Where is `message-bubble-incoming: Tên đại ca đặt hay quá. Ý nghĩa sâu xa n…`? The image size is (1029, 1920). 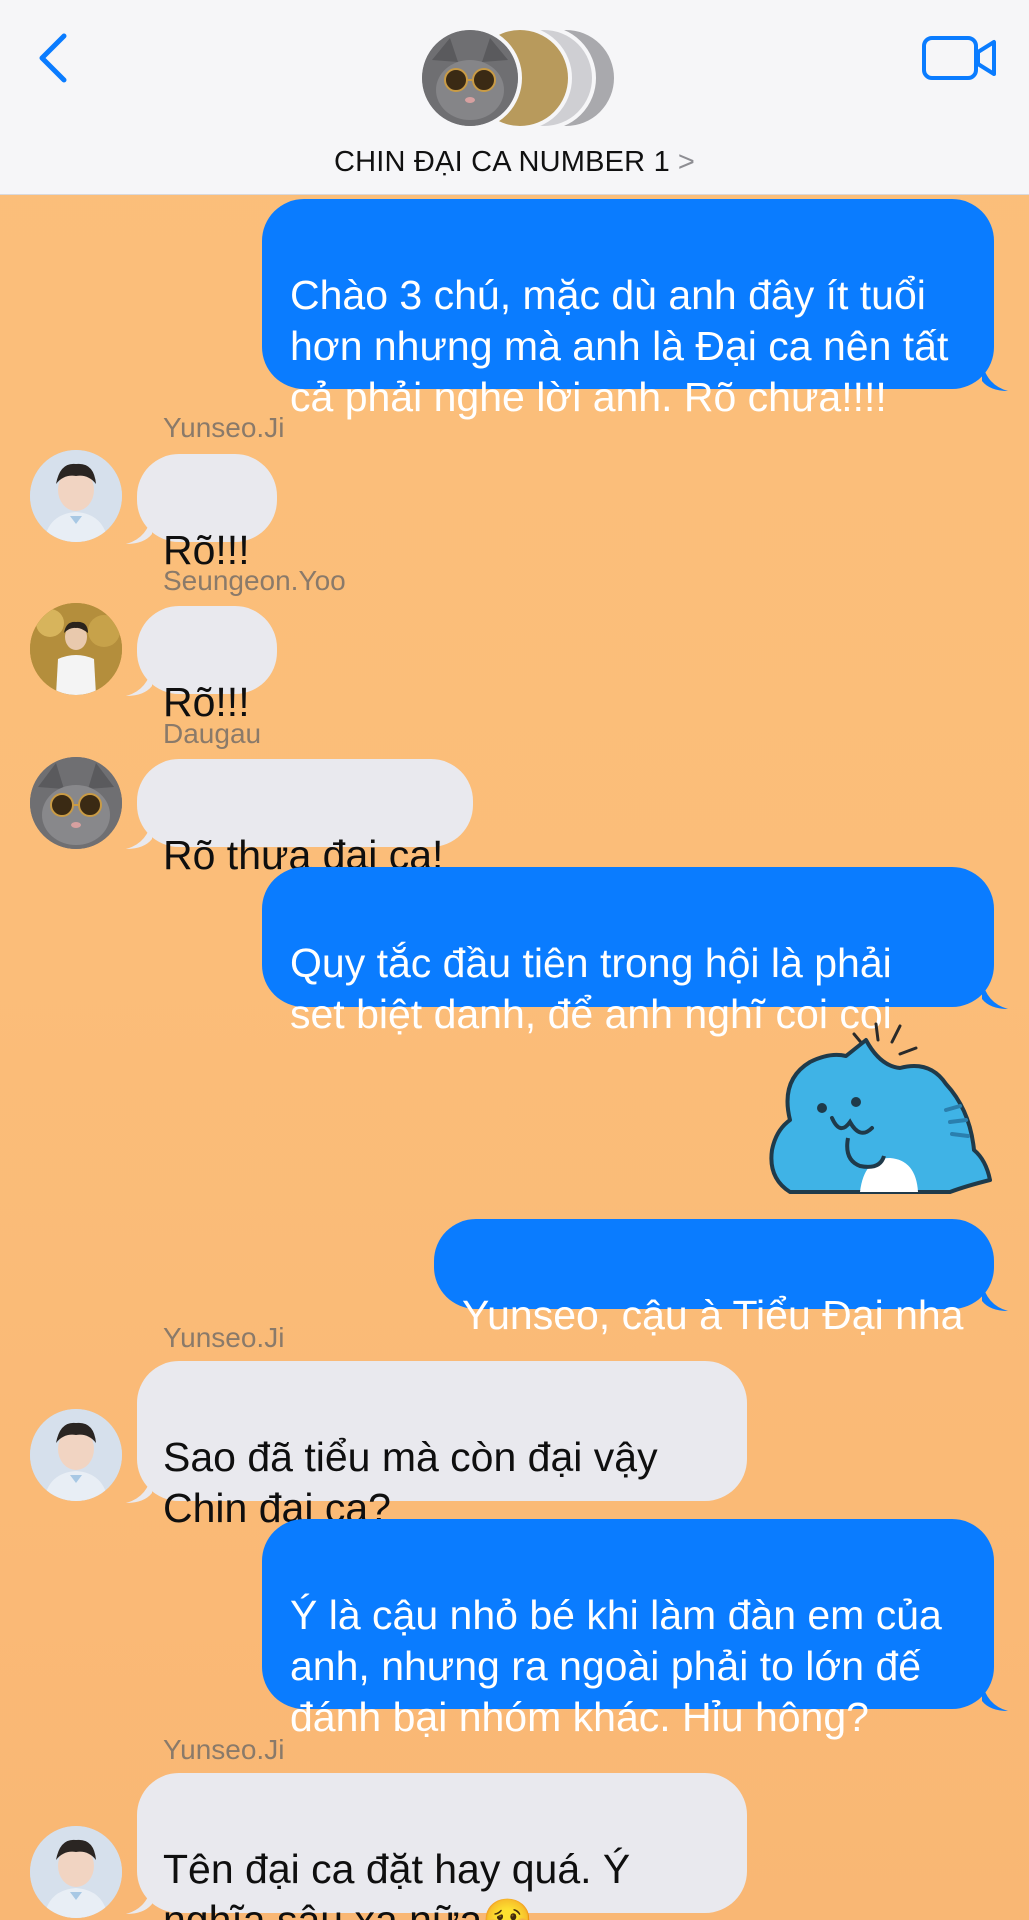
message-bubble-incoming: Tên đại ca đặt hay quá. Ý nghĩa sâu xa n… is located at coordinates (442, 1846).